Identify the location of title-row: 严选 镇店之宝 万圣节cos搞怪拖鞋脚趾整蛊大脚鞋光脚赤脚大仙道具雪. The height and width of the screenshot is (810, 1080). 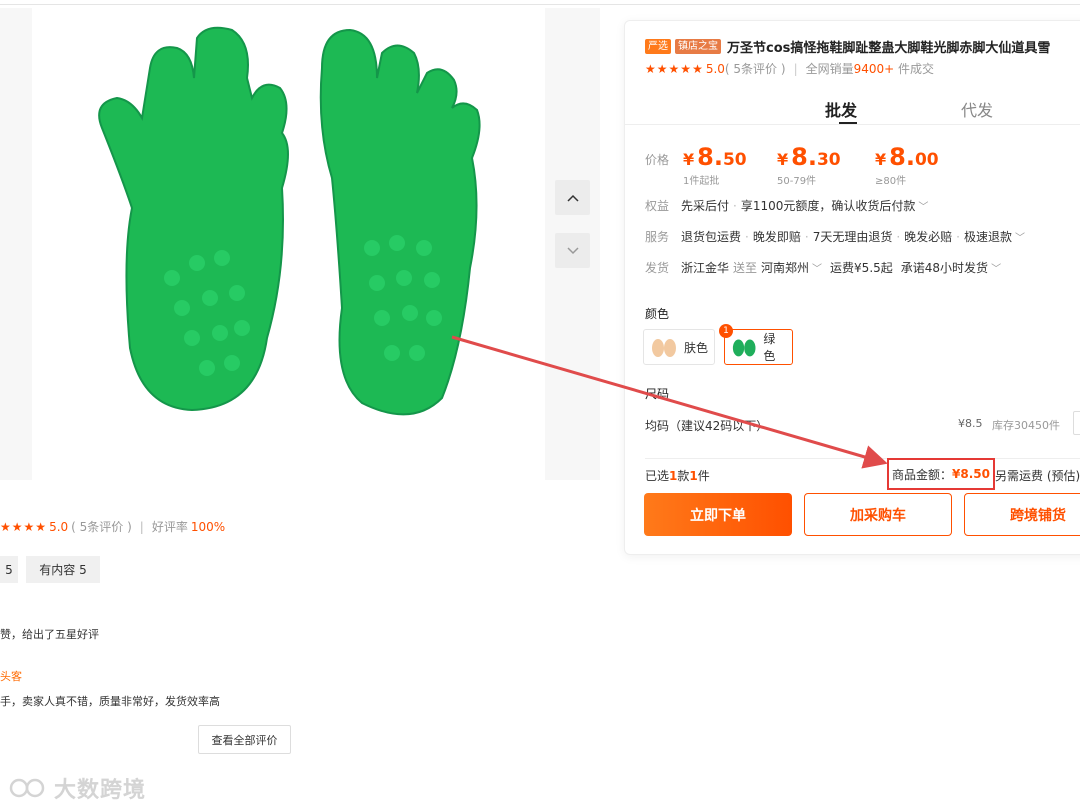
(847, 46).